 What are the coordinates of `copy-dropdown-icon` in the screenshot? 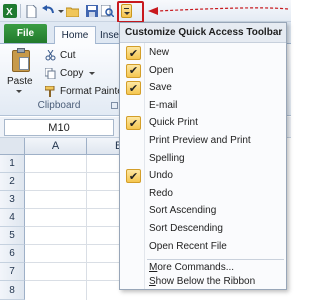 It's located at (92, 73).